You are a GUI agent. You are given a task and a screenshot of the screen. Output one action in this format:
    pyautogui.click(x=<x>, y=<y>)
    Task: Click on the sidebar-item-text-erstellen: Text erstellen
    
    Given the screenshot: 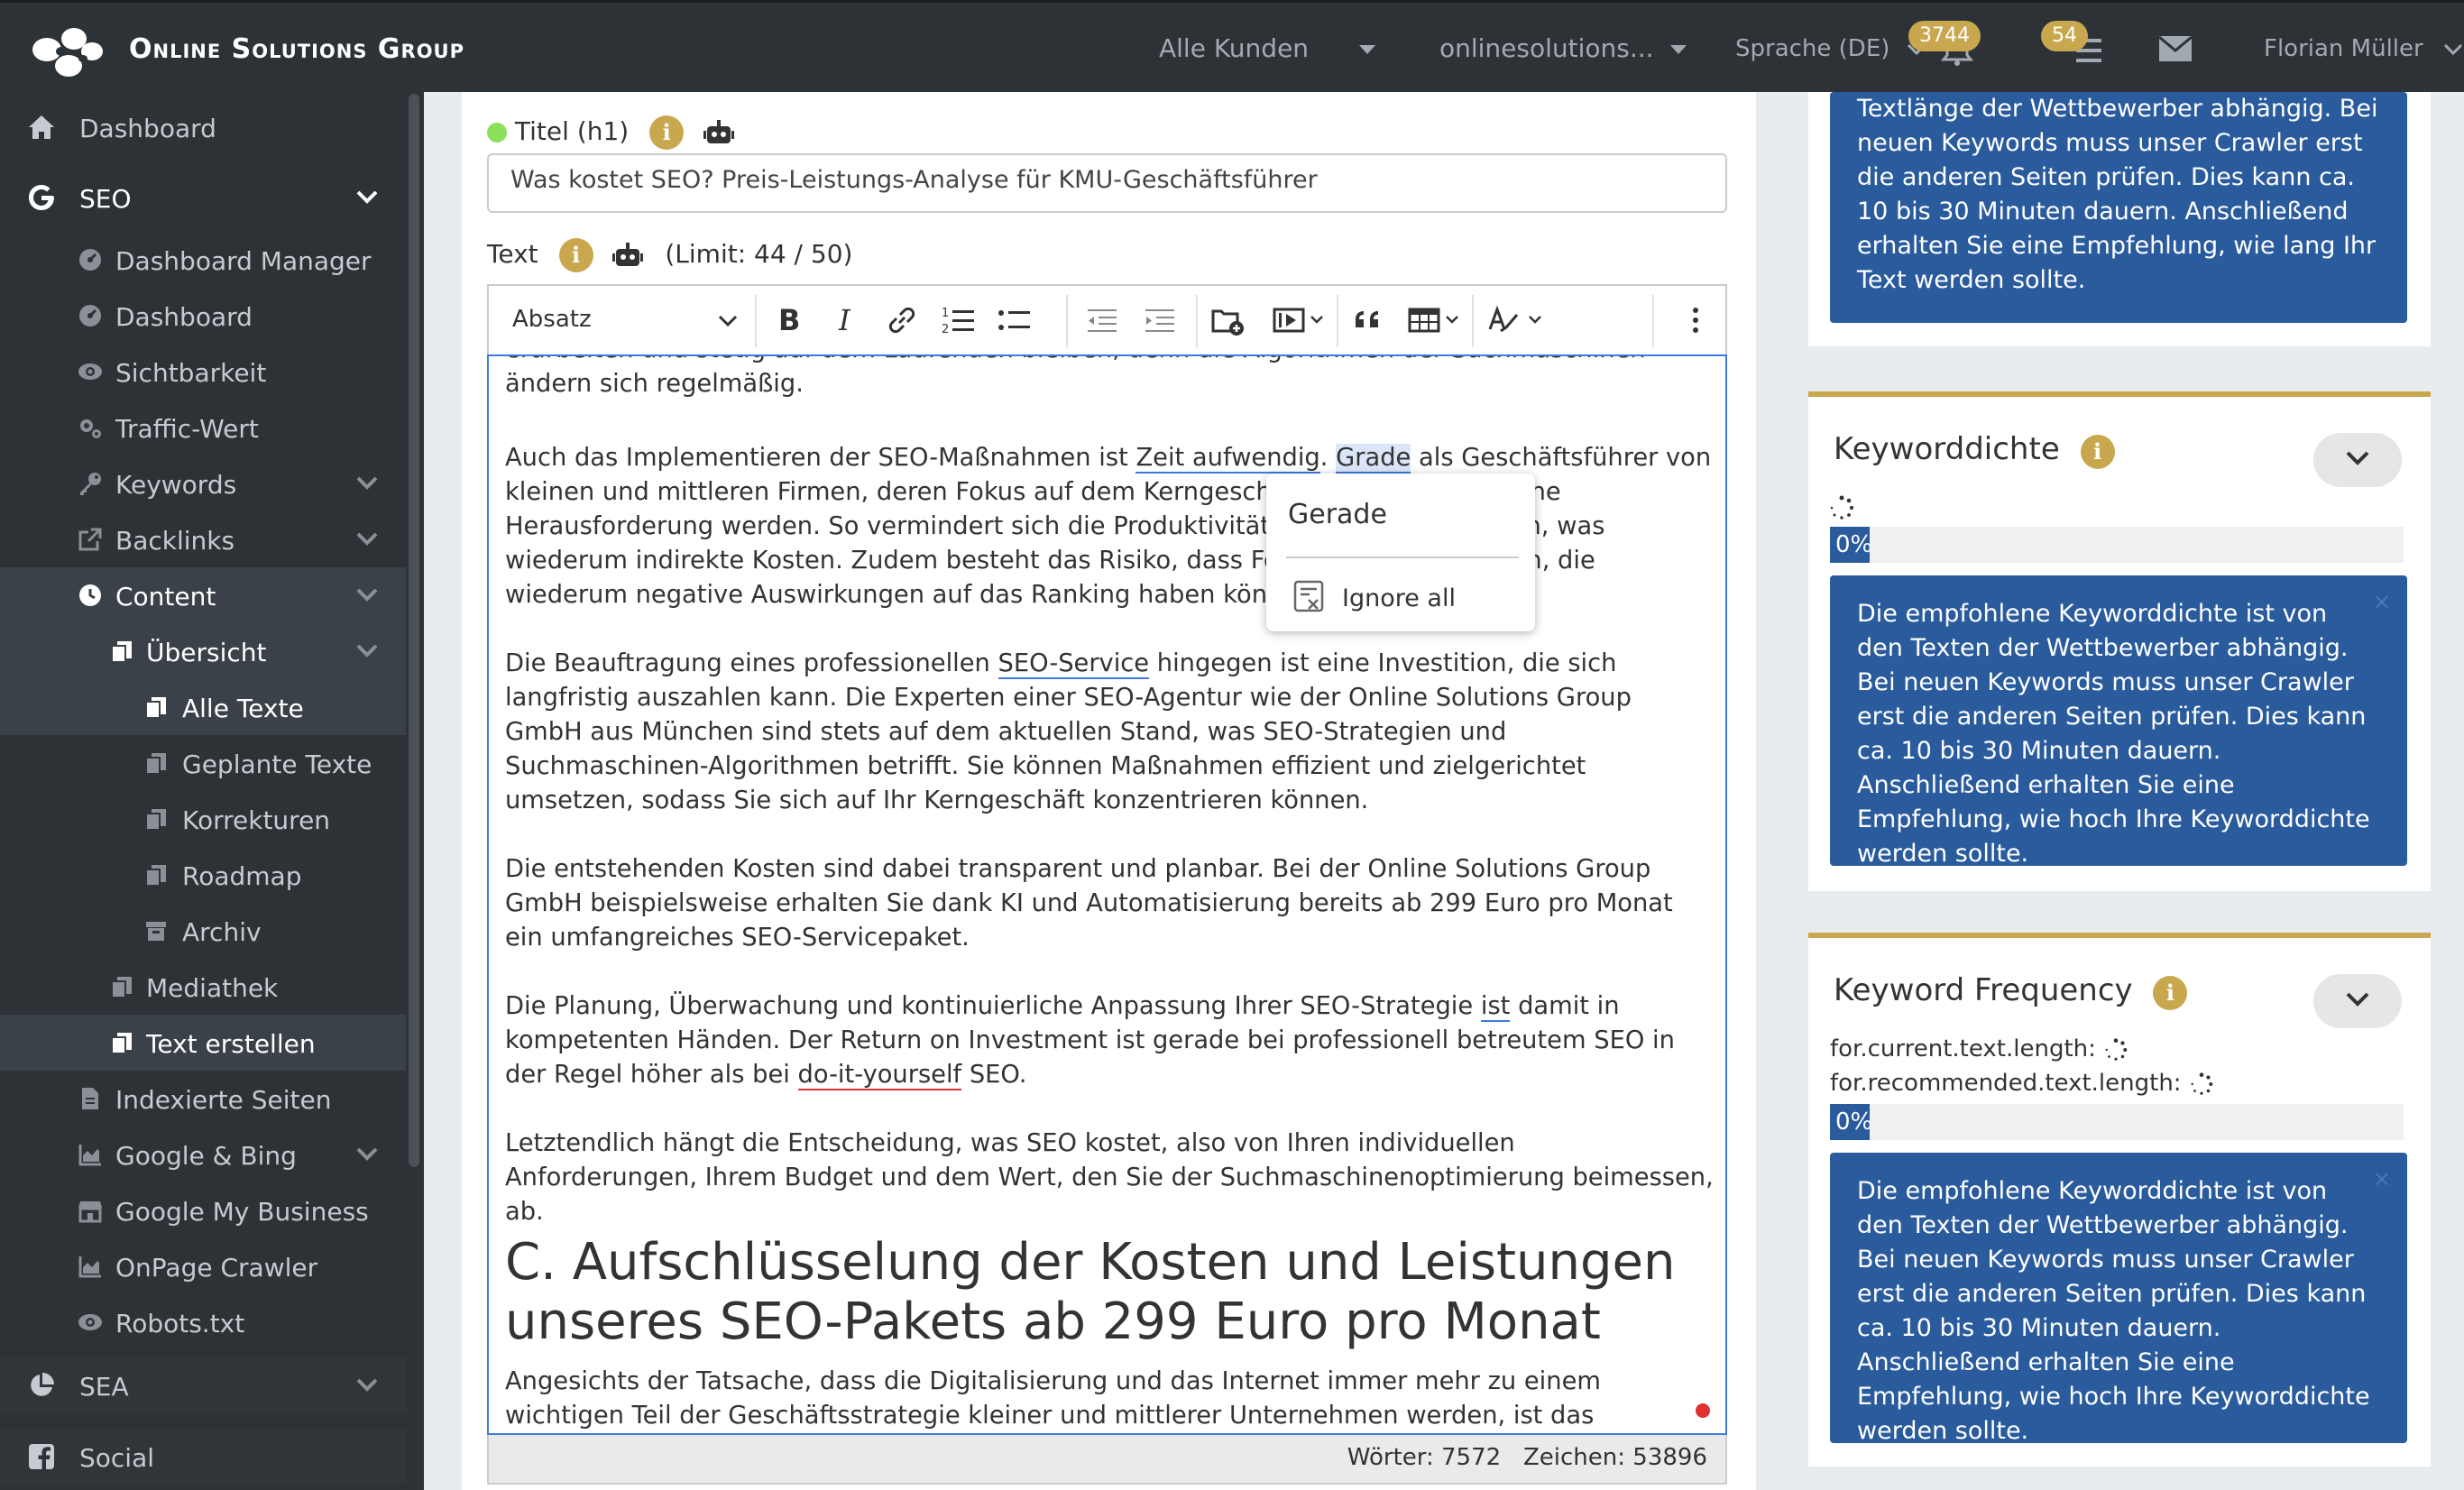 What is the action you would take?
    pyautogui.click(x=203, y=1043)
    